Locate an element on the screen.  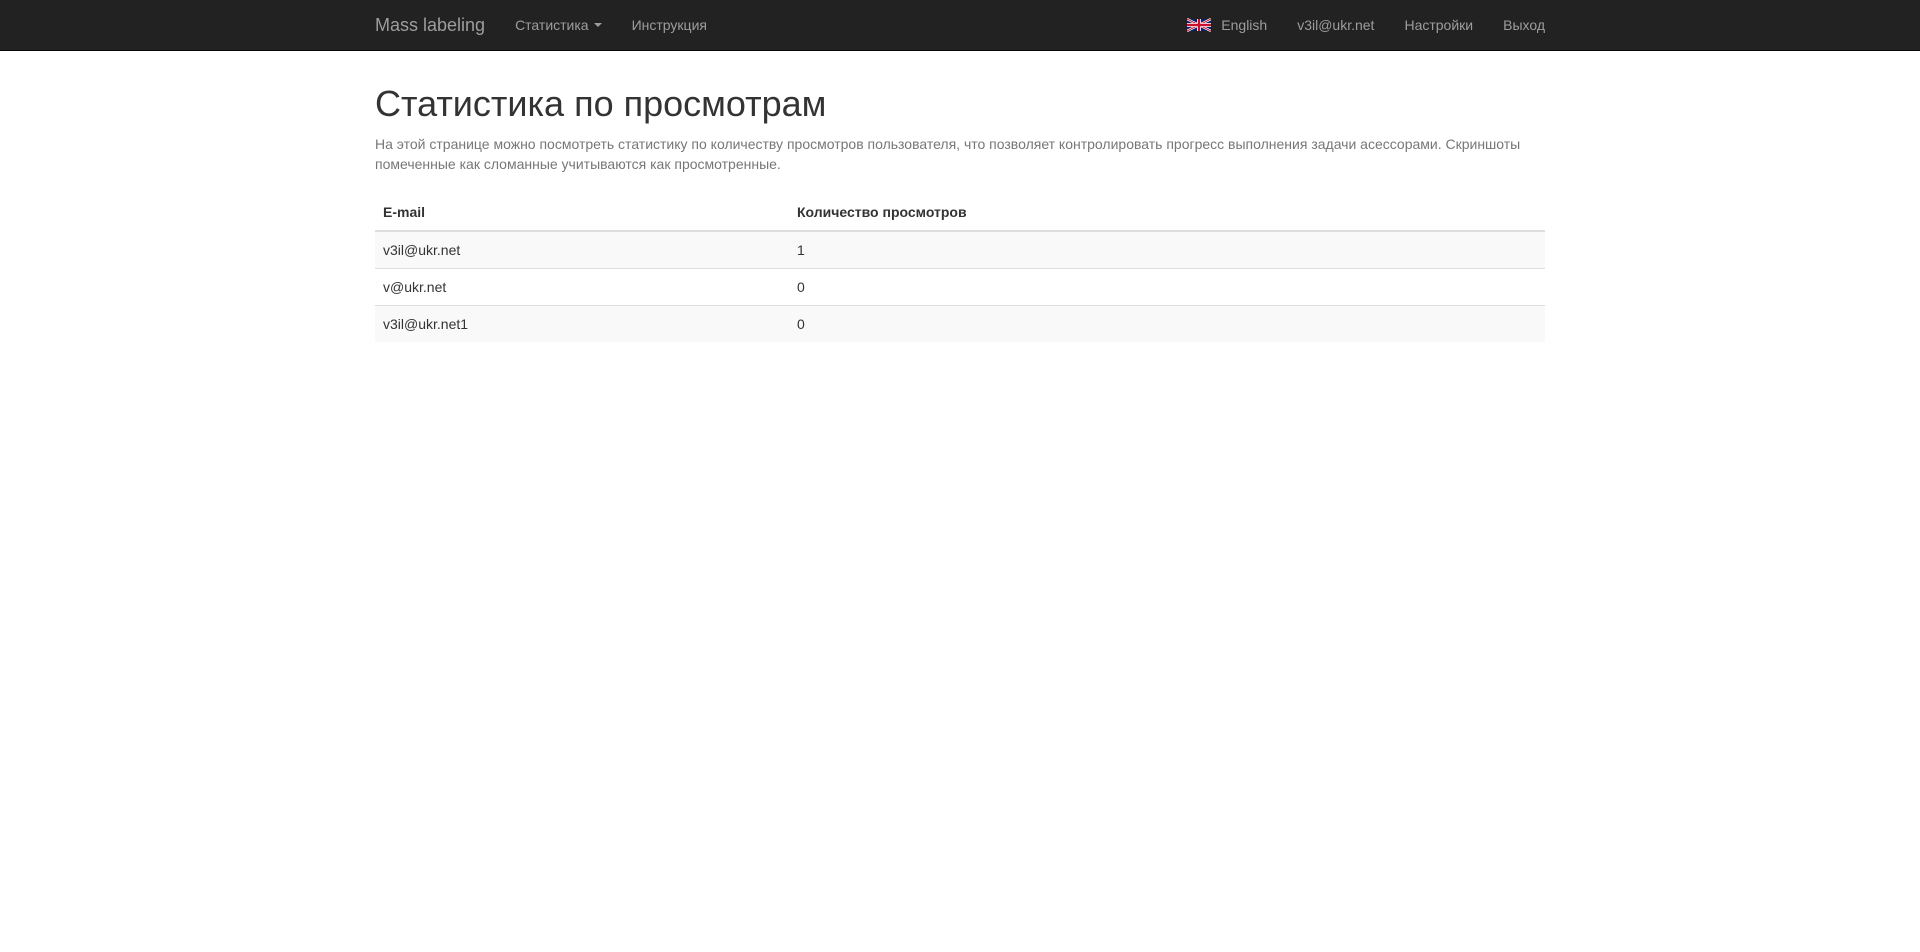
header-views-count: Количество просмотров is located at coordinates (1167, 212).